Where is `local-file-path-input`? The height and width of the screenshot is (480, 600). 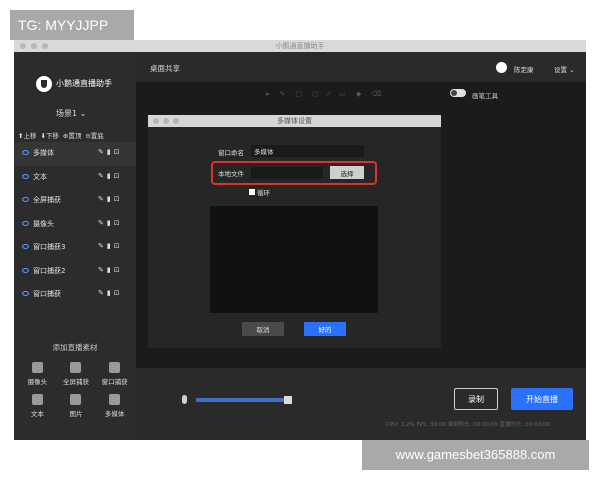
local-file-path-input is located at coordinates (287, 173).